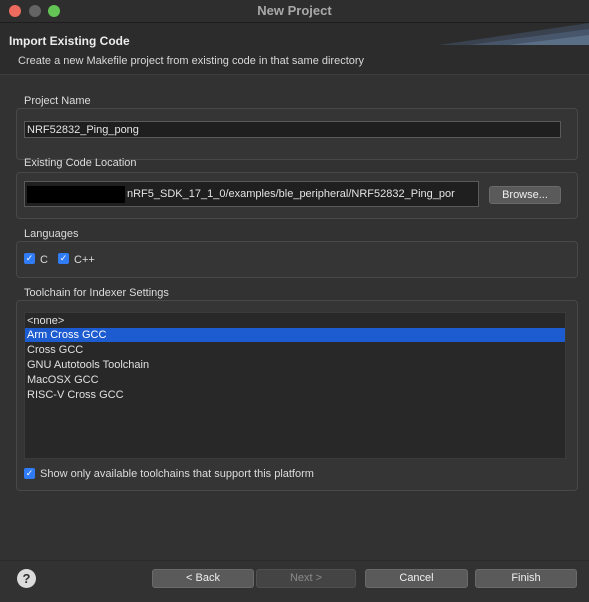  Describe the element at coordinates (84, 260) in the screenshot. I see `language-cpp-label: C++` at that location.